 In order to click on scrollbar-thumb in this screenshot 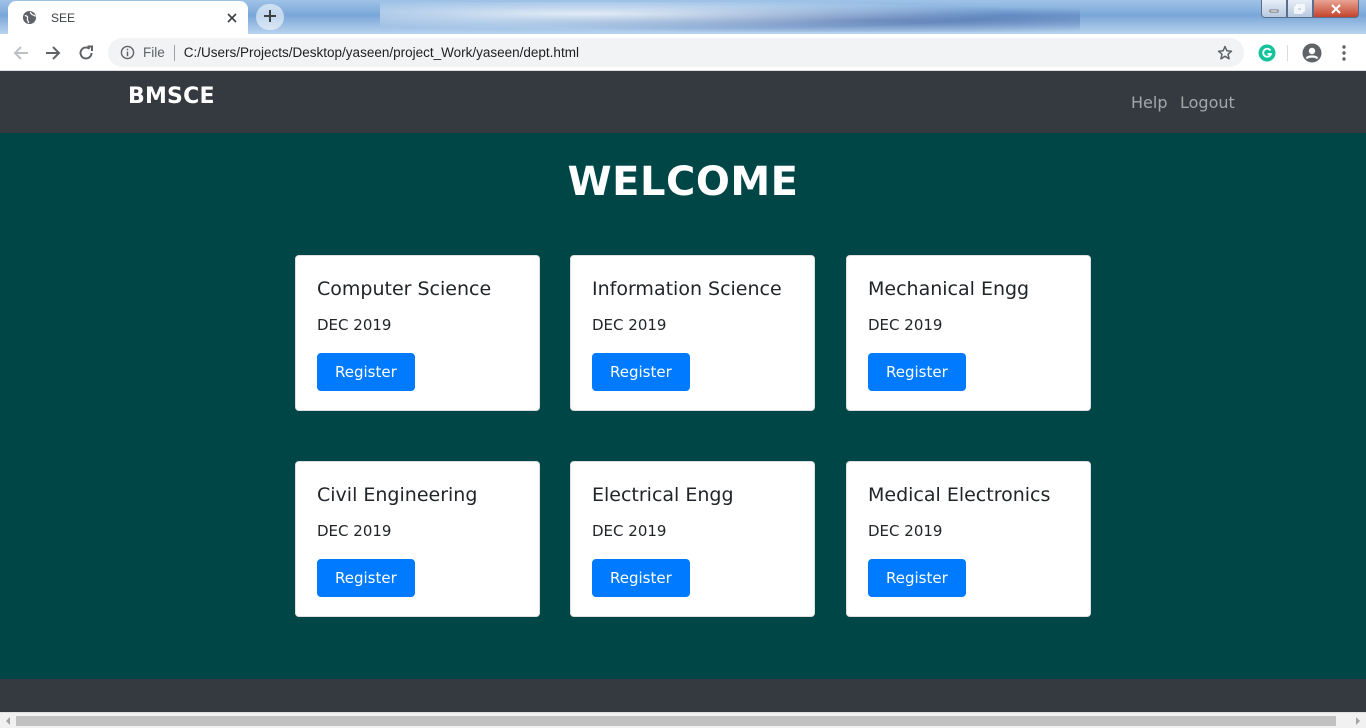, I will do `click(676, 721)`.